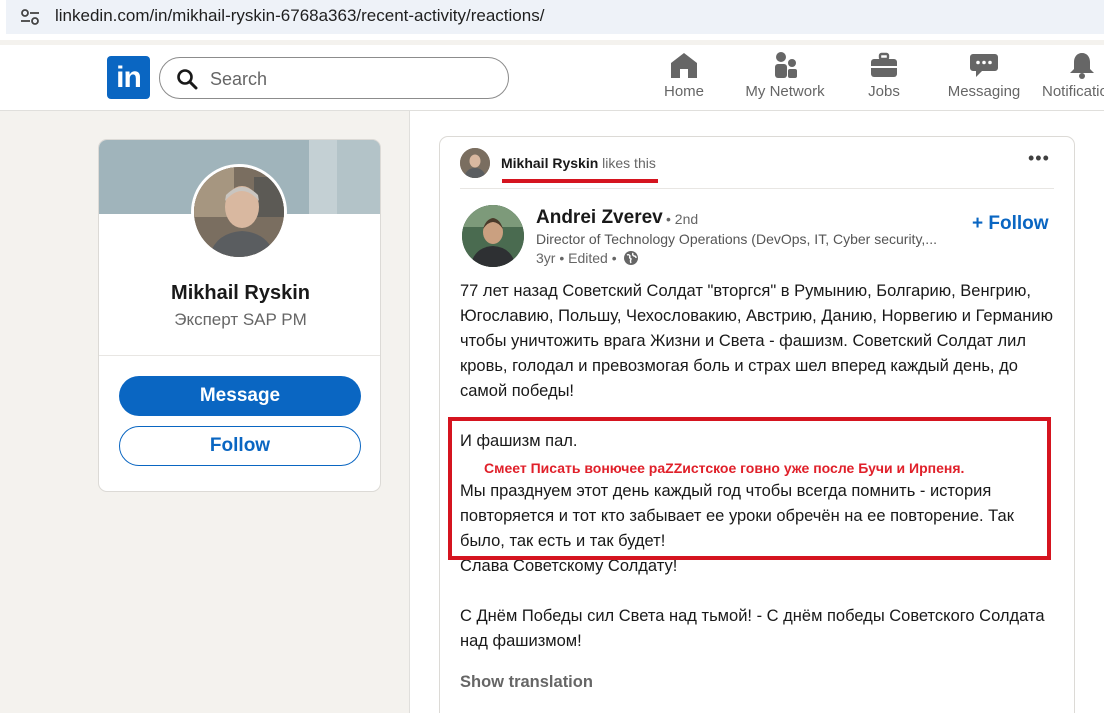 This screenshot has height=713, width=1104. What do you see at coordinates (684, 65) in the screenshot?
I see `home-icon` at bounding box center [684, 65].